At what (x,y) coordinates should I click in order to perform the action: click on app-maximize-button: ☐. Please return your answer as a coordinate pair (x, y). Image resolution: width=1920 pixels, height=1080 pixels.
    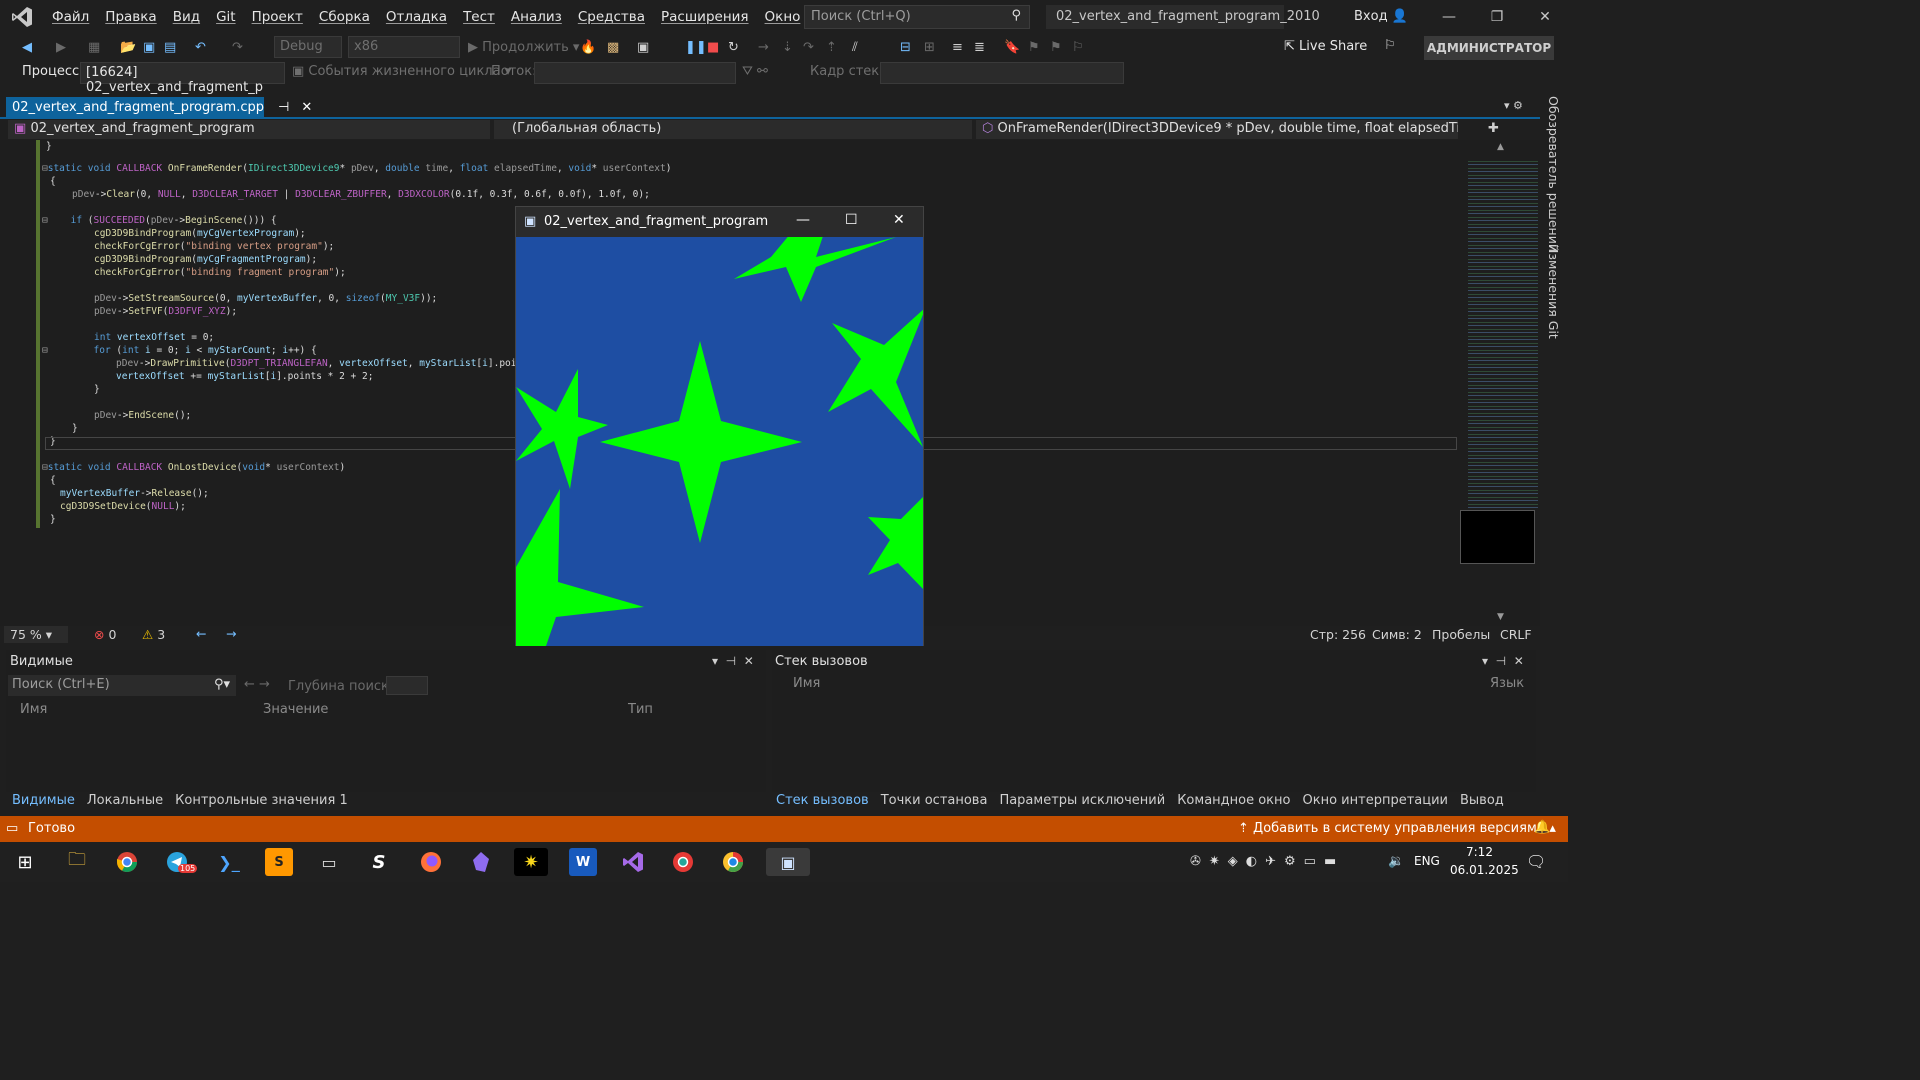
    Looking at the image, I should click on (851, 220).